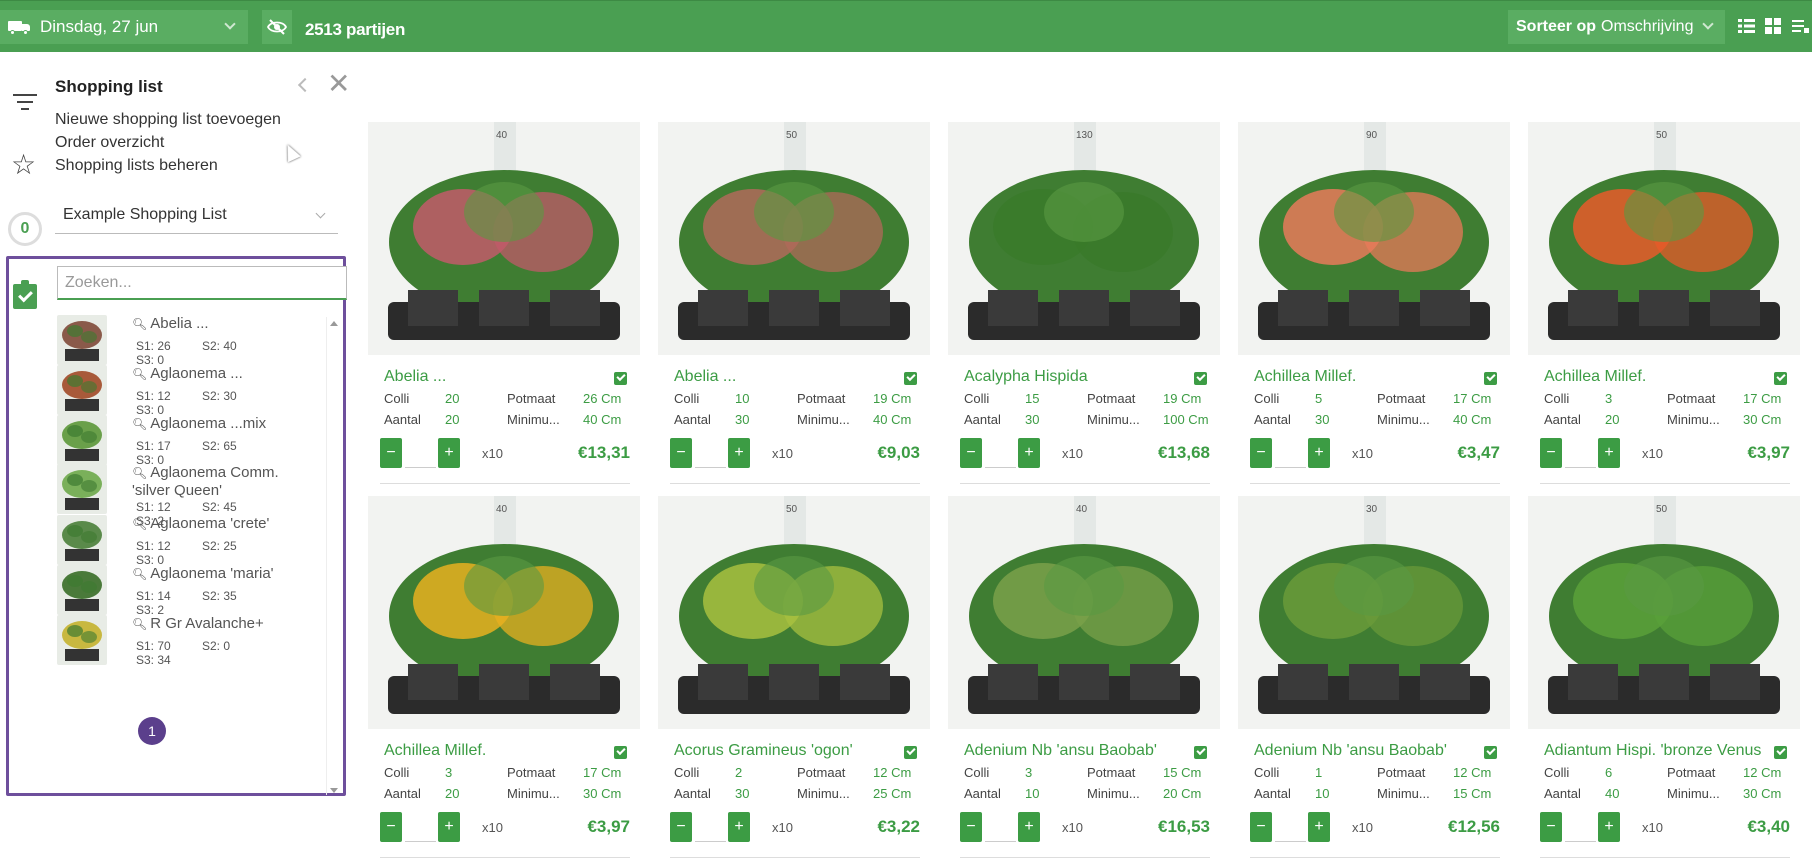 Image resolution: width=1812 pixels, height=868 pixels. I want to click on chevron-left-icon, so click(305, 85).